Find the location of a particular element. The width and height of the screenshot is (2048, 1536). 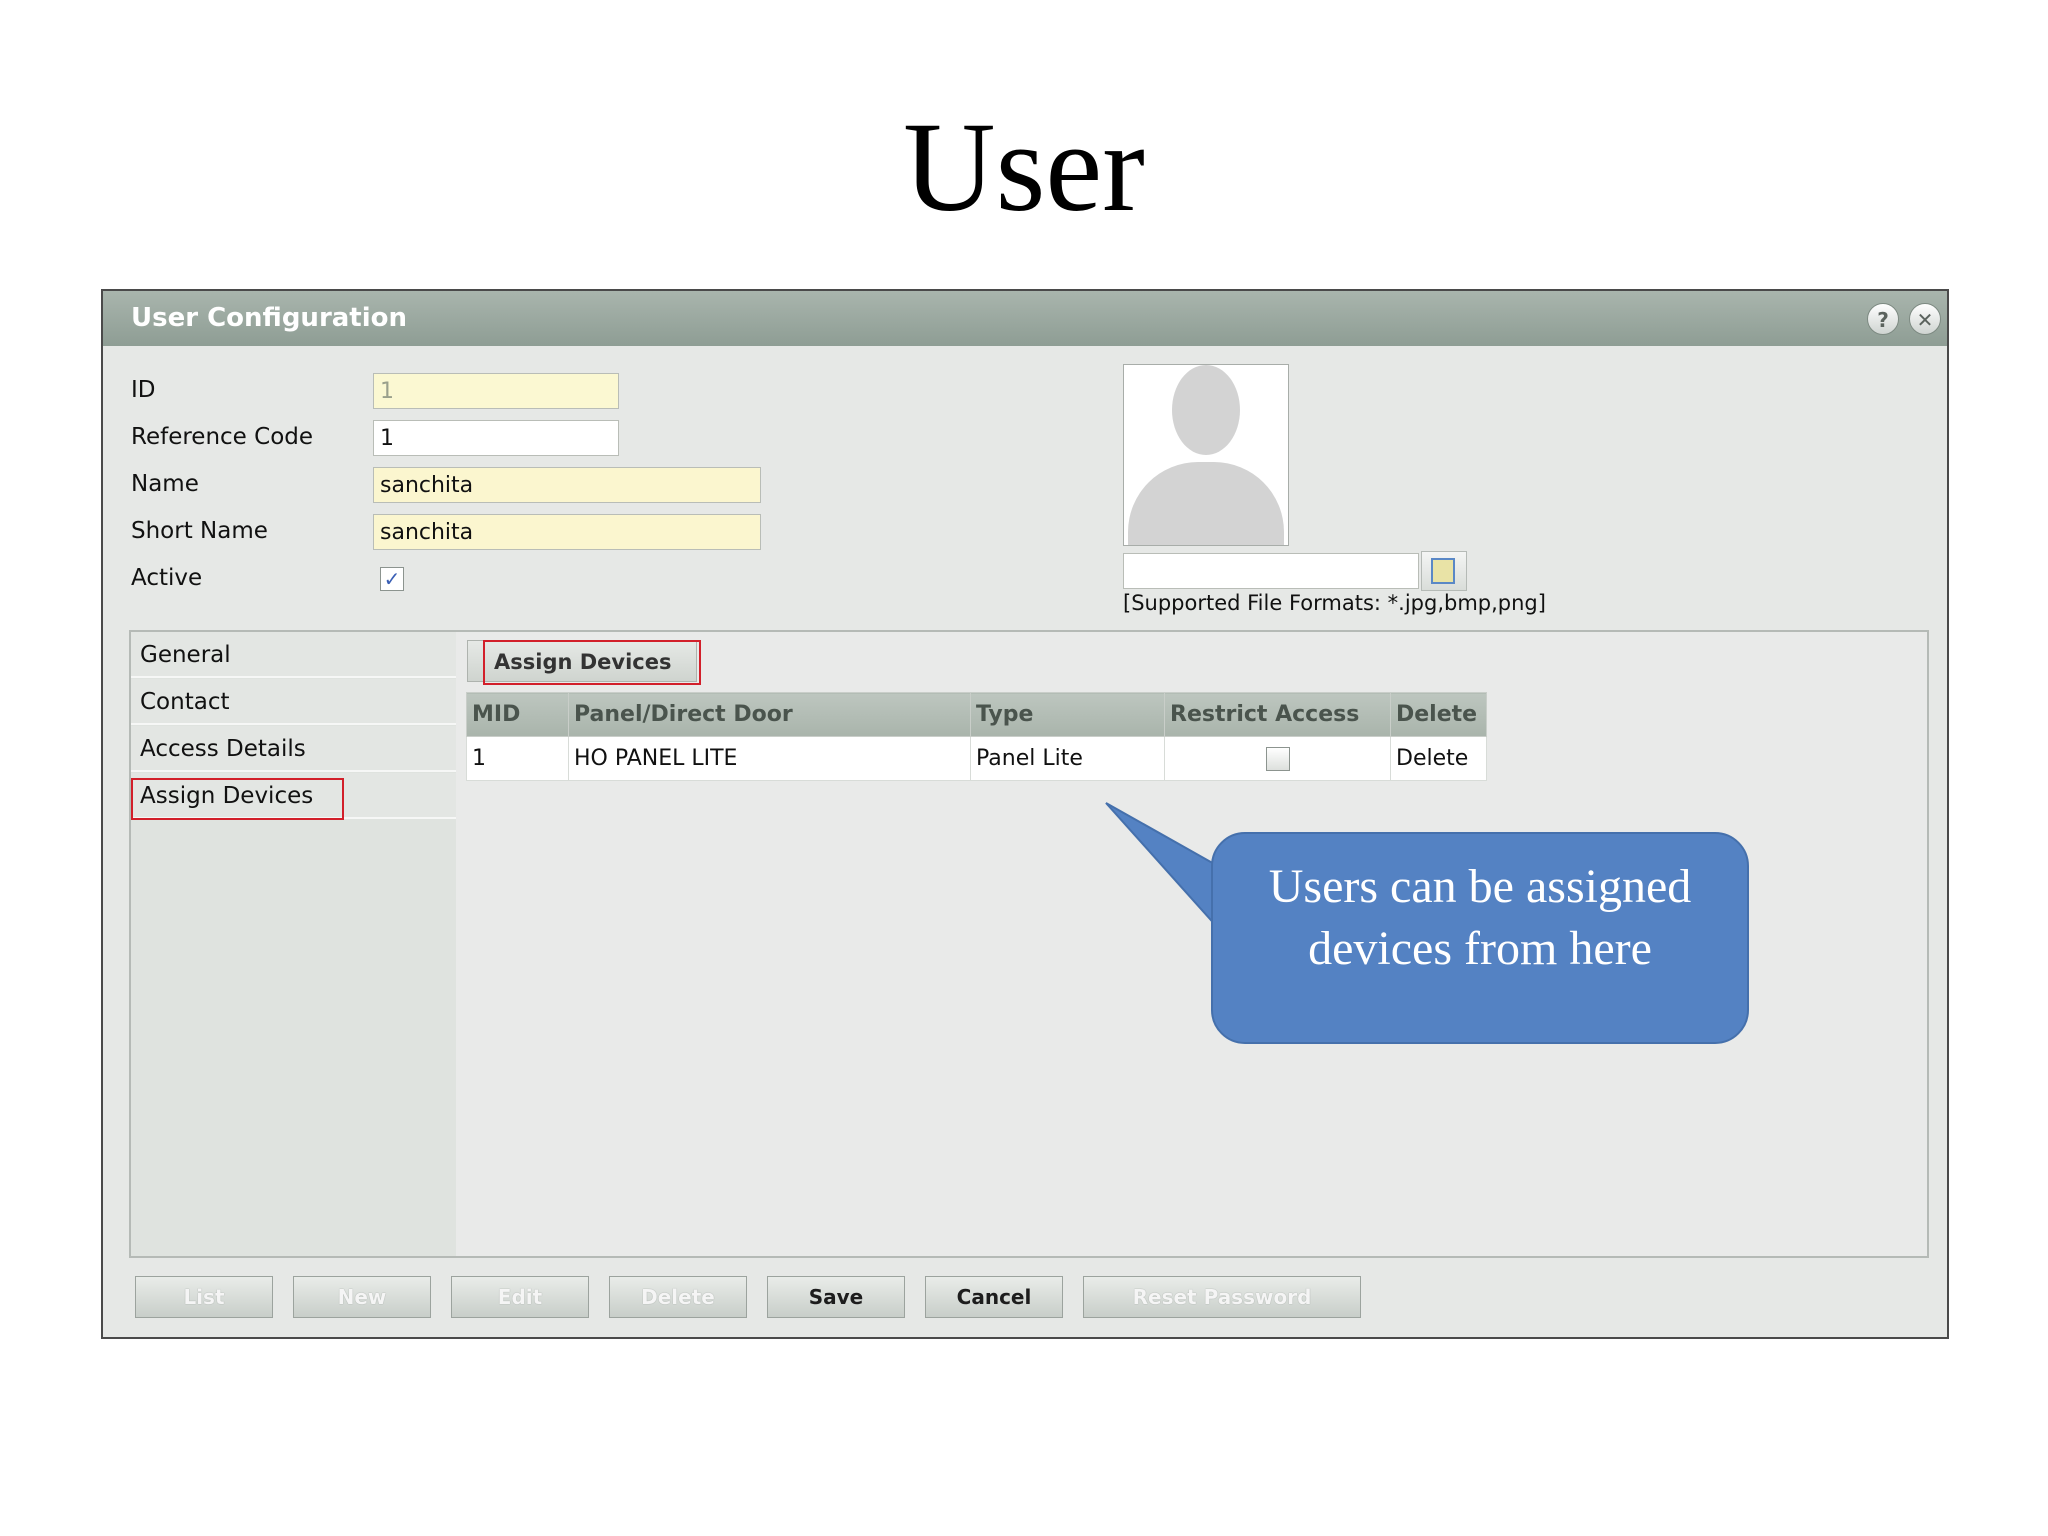

column-header-mid: MID is located at coordinates (517, 714).